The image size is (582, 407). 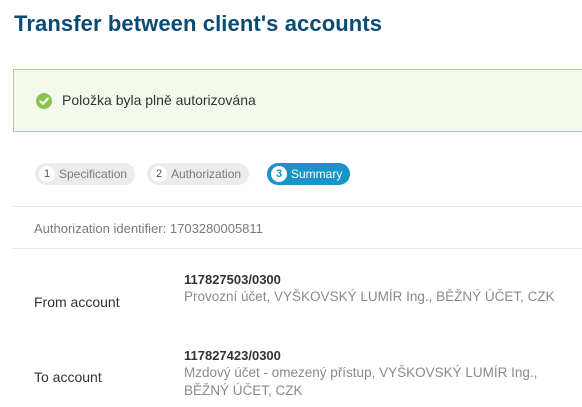 I want to click on title-bar: Transfer between client's accounts, so click(x=291, y=25).